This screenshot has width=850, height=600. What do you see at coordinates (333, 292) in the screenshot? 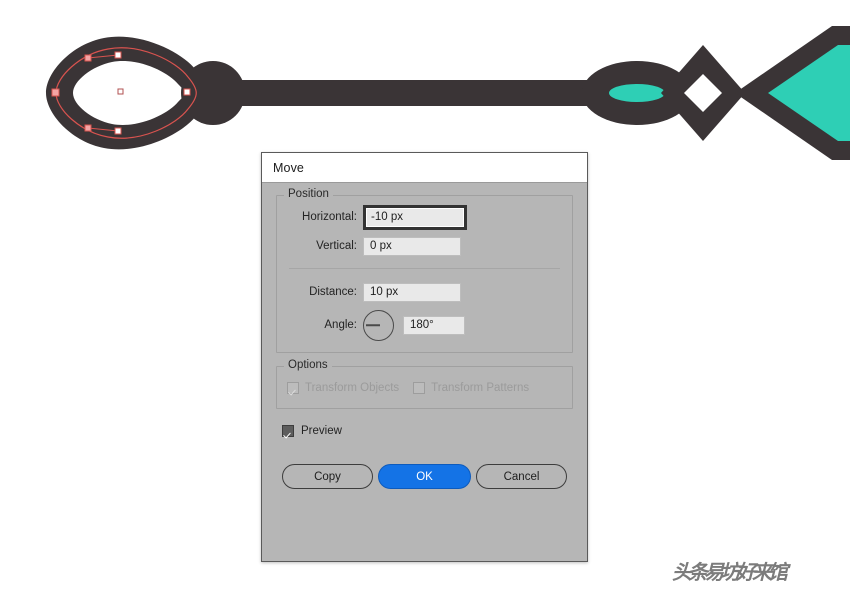
I see `distance-label: Distance:` at bounding box center [333, 292].